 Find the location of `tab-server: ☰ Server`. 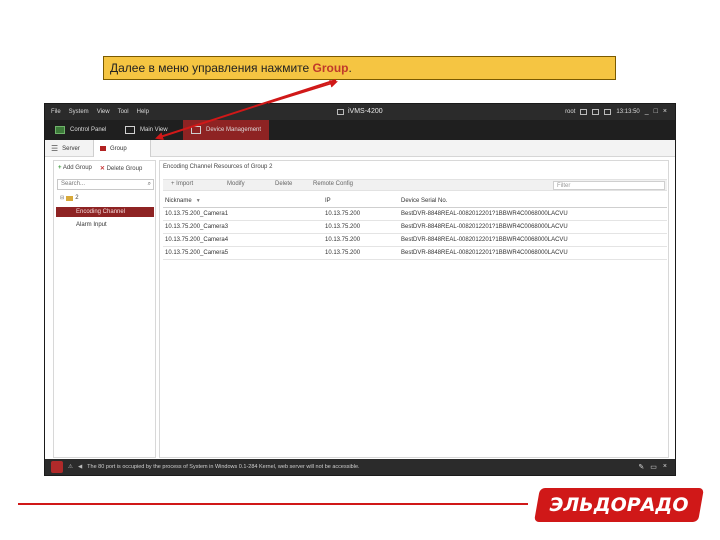

tab-server: ☰ Server is located at coordinates (65, 148).